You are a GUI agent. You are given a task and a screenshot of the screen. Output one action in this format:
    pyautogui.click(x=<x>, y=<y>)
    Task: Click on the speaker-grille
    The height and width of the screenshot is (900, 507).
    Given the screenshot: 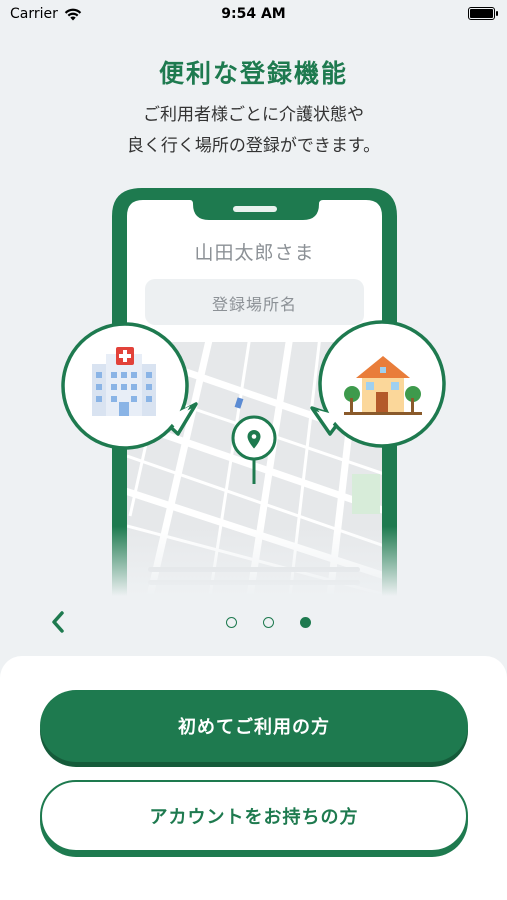 What is the action you would take?
    pyautogui.click(x=255, y=209)
    